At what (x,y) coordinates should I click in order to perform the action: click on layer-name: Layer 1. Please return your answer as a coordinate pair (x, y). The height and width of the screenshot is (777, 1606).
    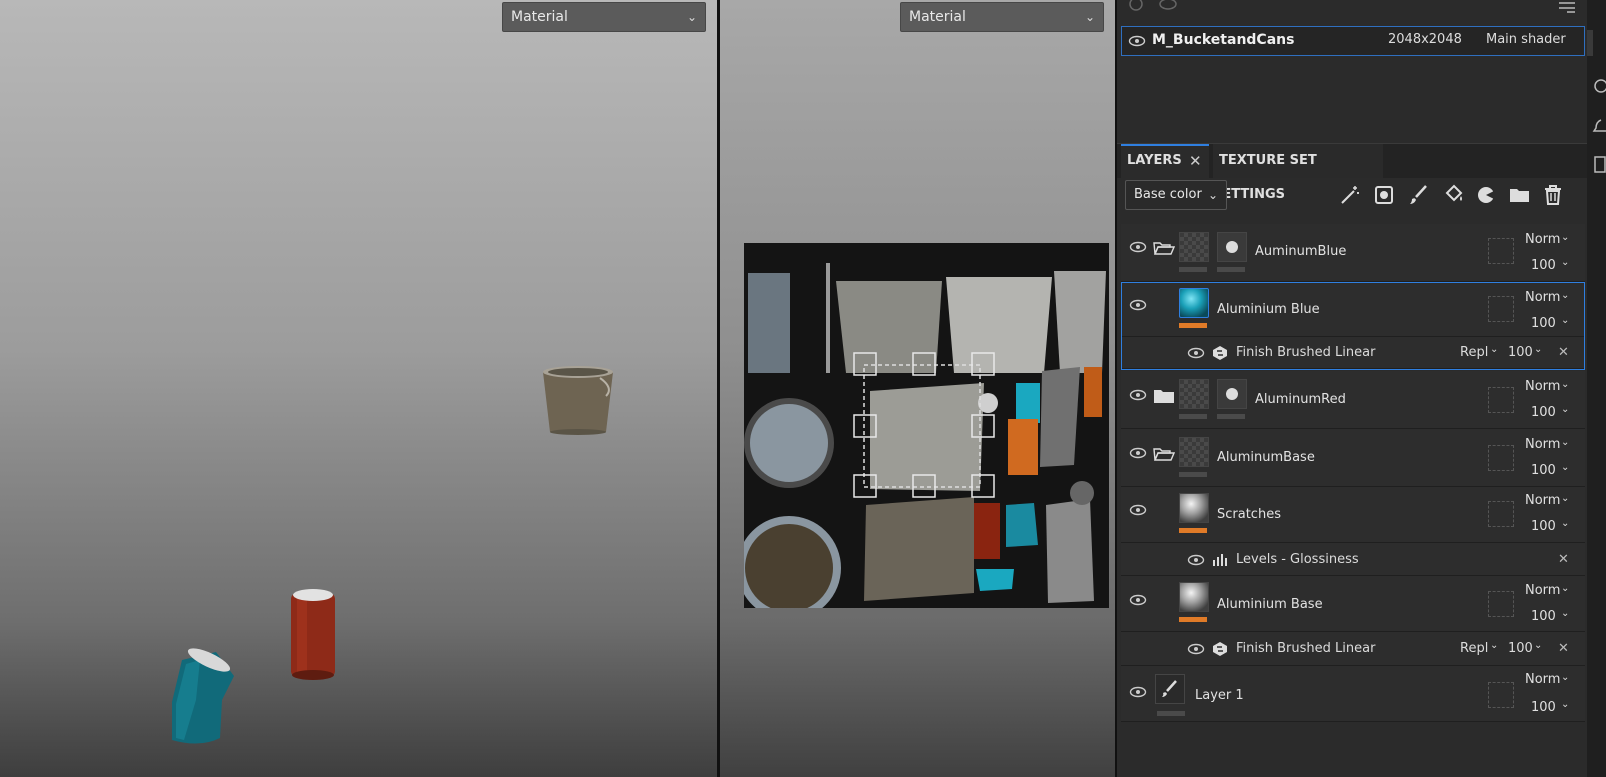
    Looking at the image, I should click on (1219, 695).